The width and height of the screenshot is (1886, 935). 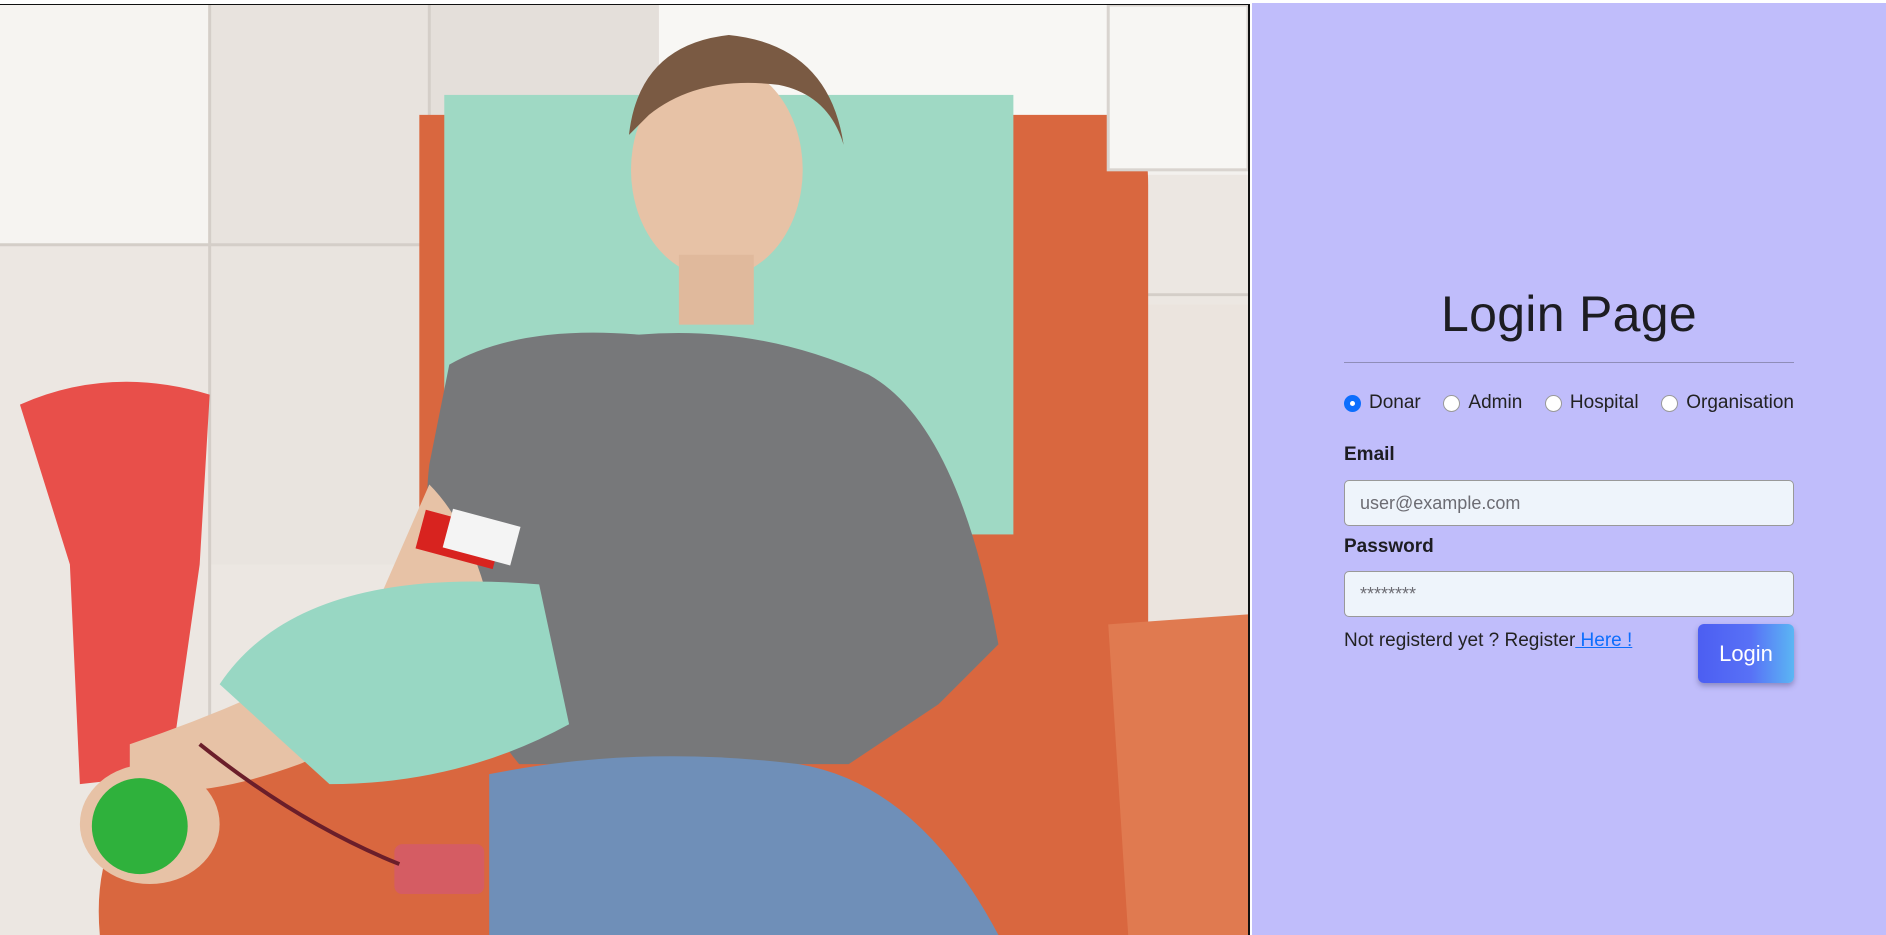 I want to click on register-link: Here !, so click(x=1604, y=640).